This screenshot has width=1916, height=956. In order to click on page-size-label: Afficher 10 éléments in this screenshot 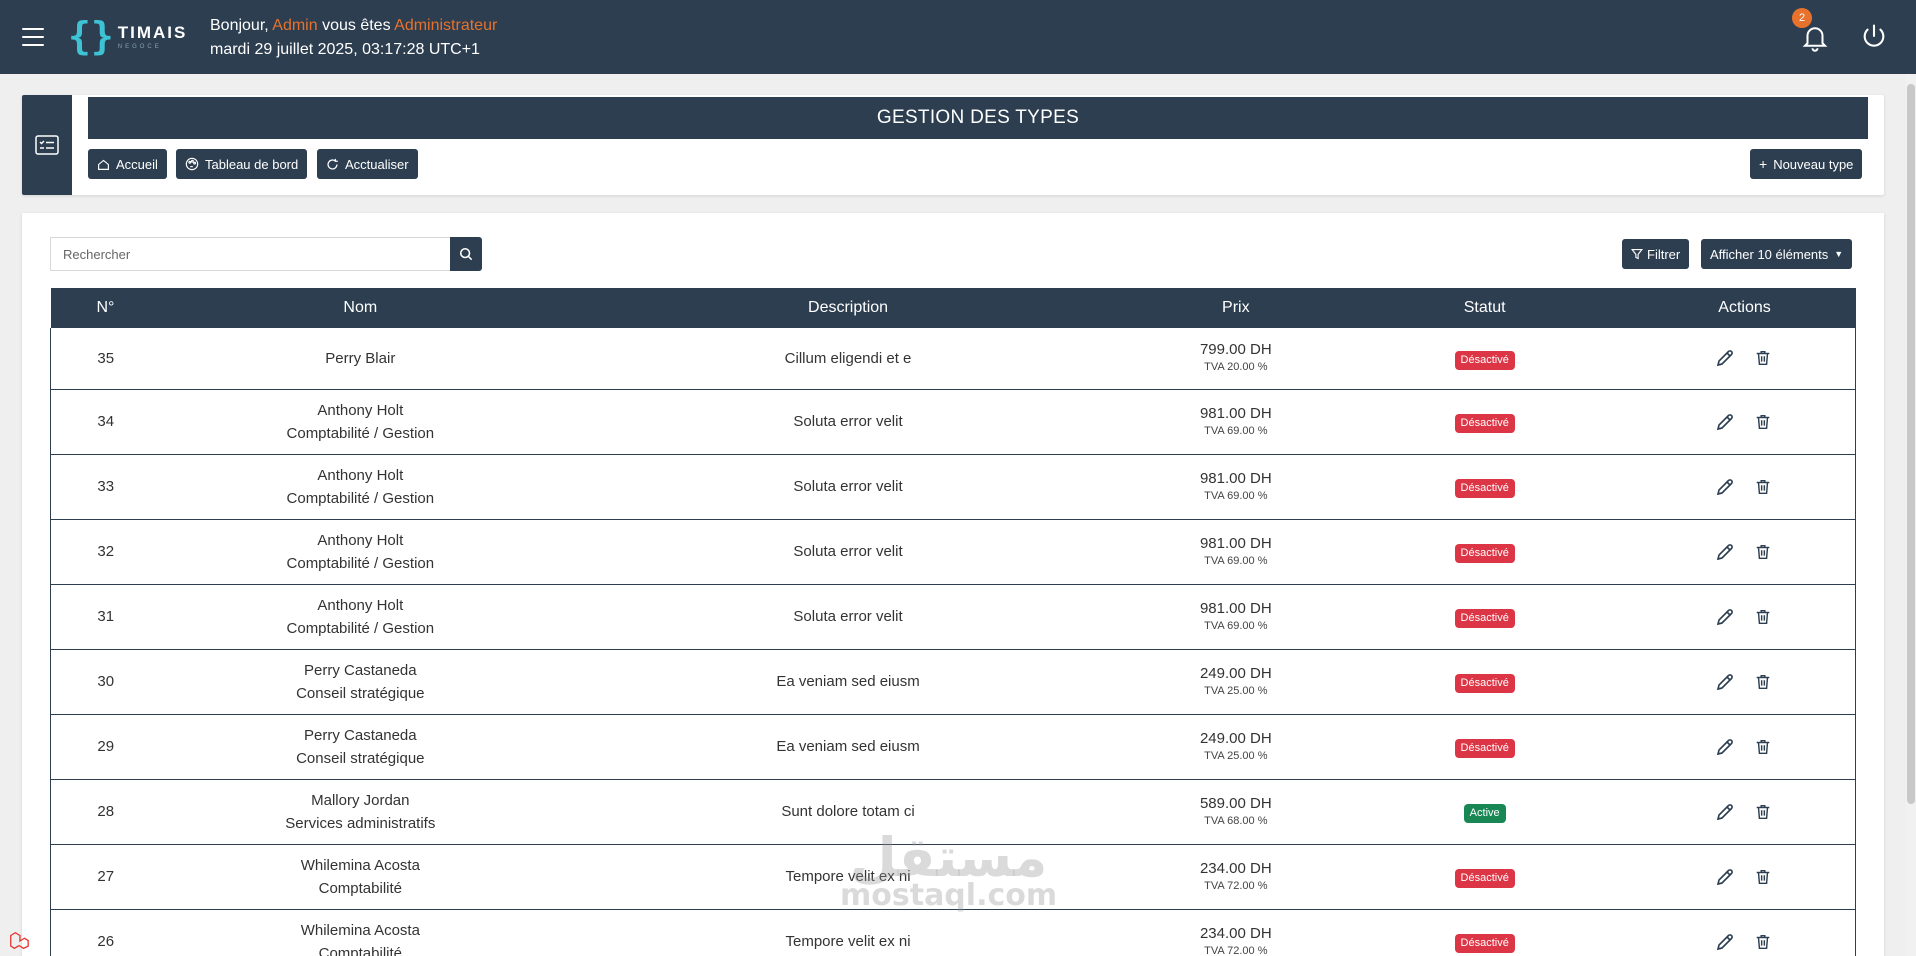, I will do `click(1769, 254)`.